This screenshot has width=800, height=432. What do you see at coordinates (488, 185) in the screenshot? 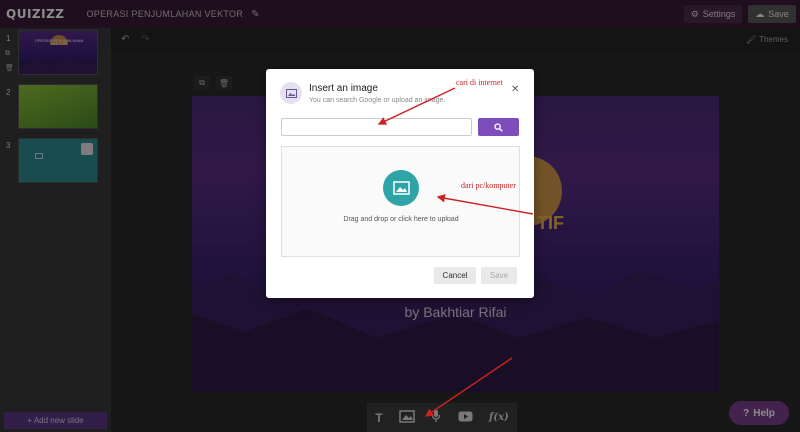
I see `annotation-pc: dari pc/komputer` at bounding box center [488, 185].